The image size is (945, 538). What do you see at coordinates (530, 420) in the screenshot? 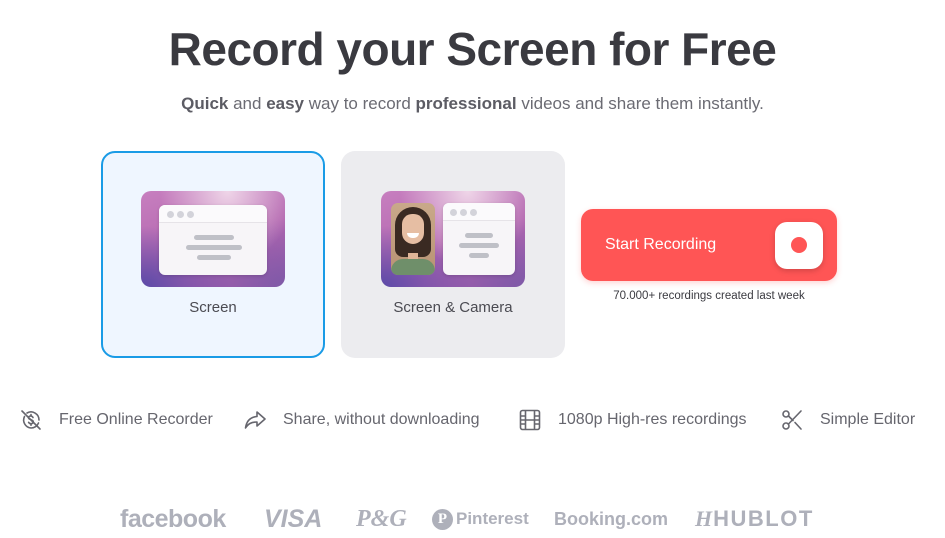
I see `film-strip-icon` at bounding box center [530, 420].